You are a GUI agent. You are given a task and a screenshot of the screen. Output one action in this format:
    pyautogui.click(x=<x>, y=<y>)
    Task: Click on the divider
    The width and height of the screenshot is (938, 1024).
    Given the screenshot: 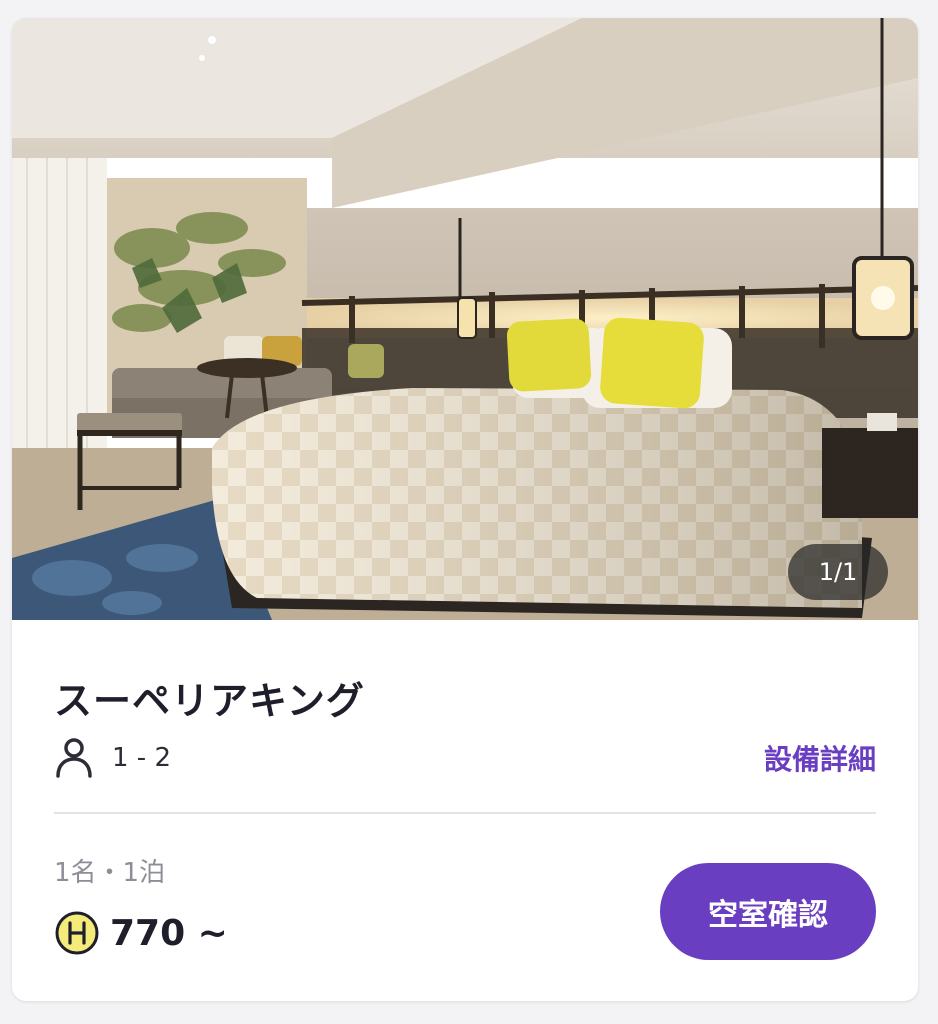 What is the action you would take?
    pyautogui.click(x=465, y=813)
    